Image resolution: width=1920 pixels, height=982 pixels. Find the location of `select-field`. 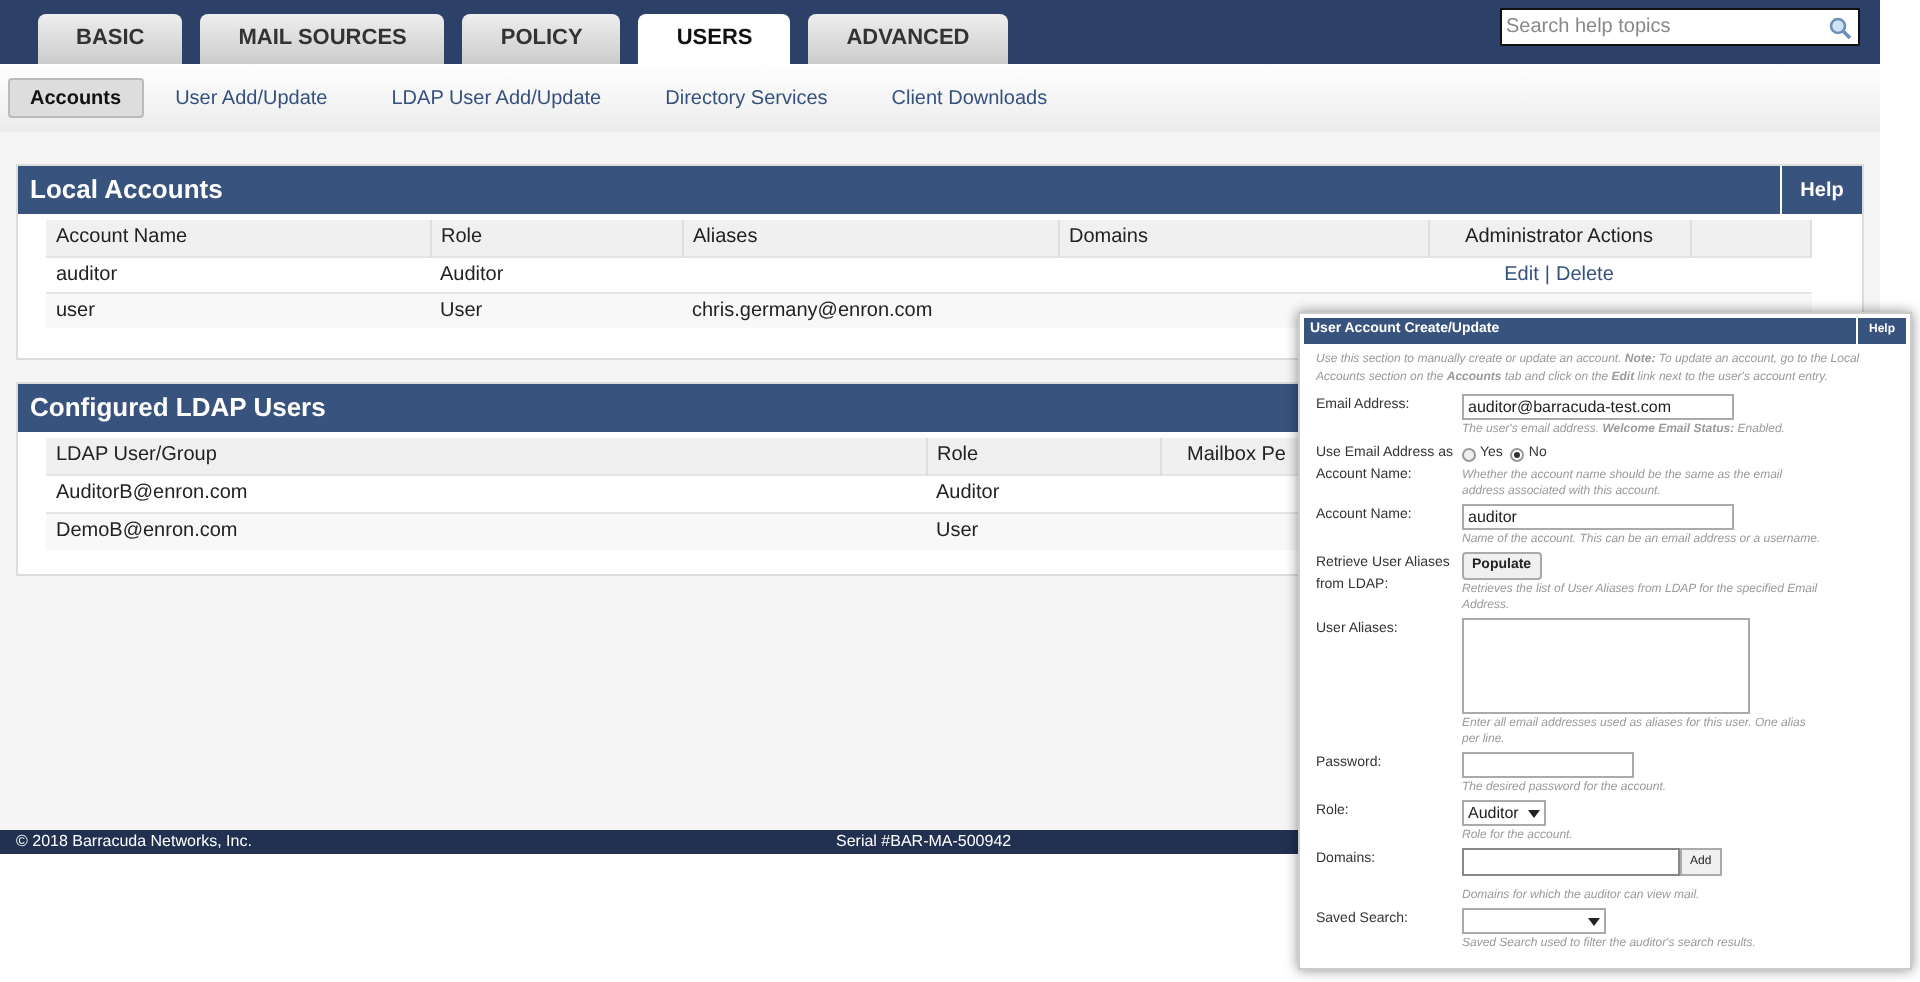

select-field is located at coordinates (1534, 921).